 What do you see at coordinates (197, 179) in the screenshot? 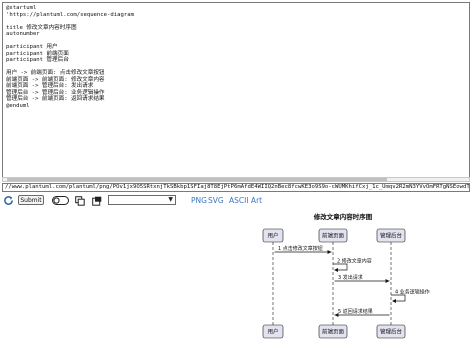
I see `scrollbar-thumb` at bounding box center [197, 179].